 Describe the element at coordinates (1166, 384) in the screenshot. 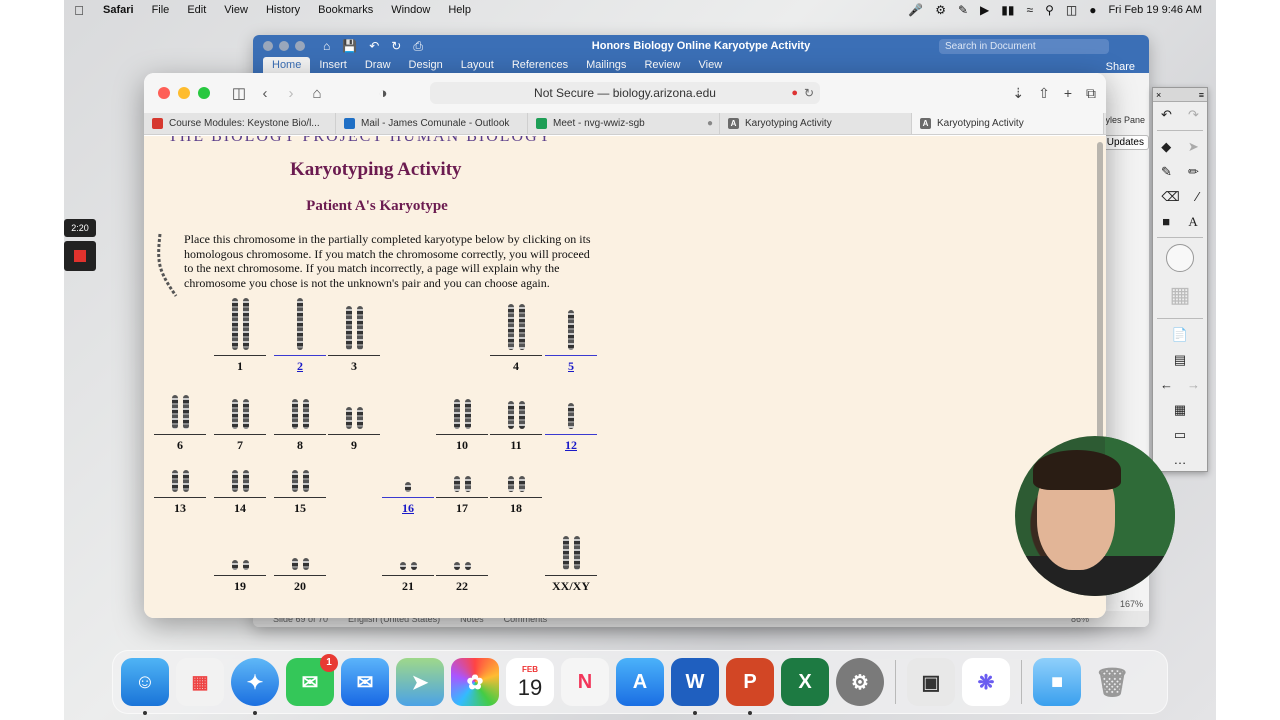

I see `arrow-left-icon: ←` at that location.